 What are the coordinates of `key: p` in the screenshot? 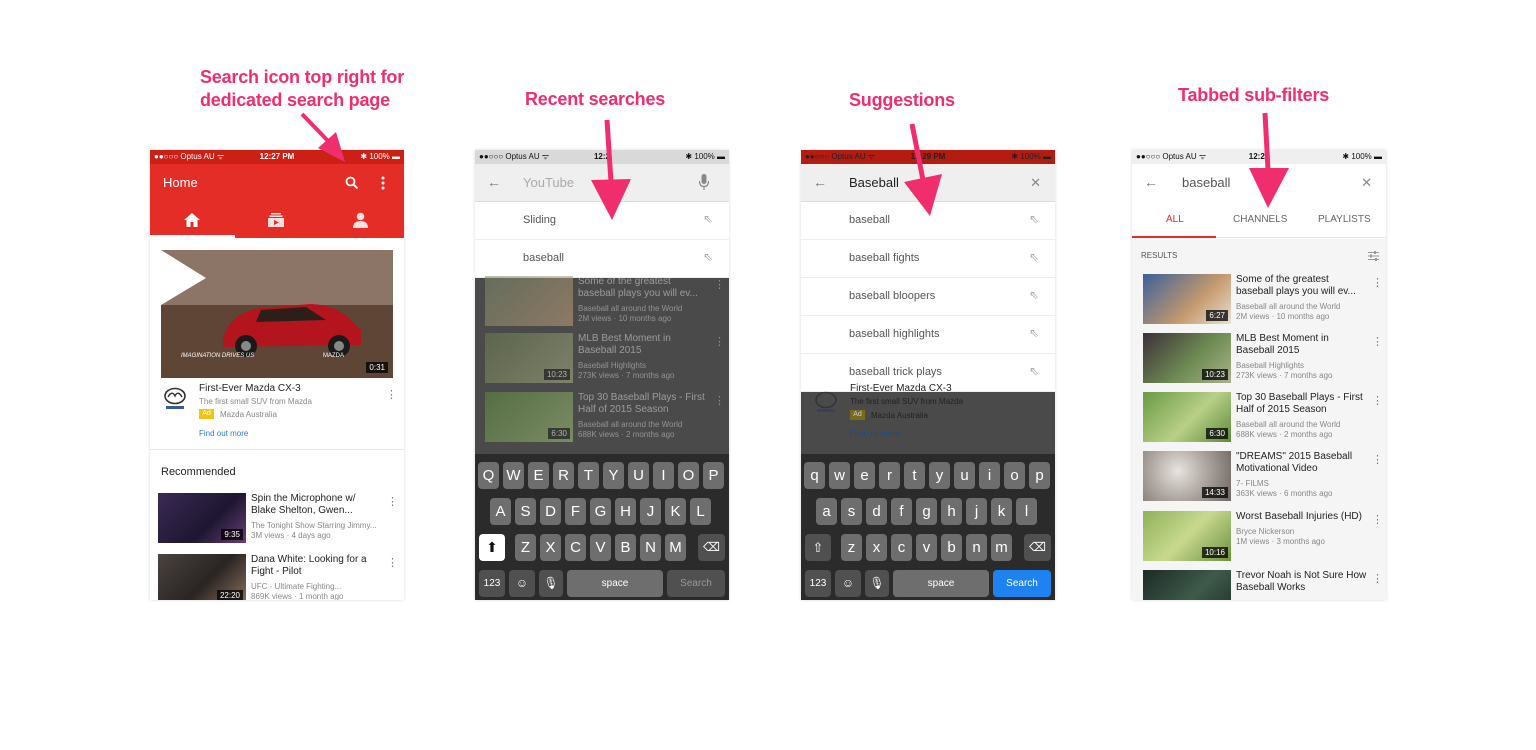 It's located at (1039, 475).